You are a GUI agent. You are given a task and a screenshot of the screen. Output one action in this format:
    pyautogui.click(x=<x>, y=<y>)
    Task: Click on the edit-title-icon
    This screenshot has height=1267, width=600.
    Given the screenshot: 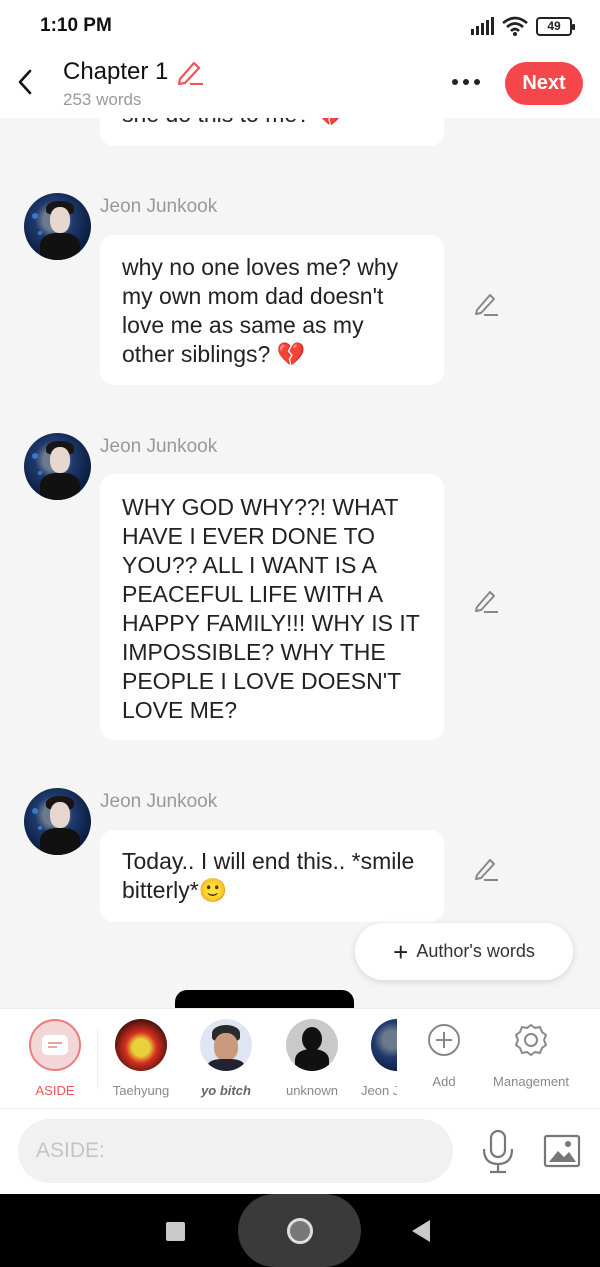 What is the action you would take?
    pyautogui.click(x=190, y=72)
    